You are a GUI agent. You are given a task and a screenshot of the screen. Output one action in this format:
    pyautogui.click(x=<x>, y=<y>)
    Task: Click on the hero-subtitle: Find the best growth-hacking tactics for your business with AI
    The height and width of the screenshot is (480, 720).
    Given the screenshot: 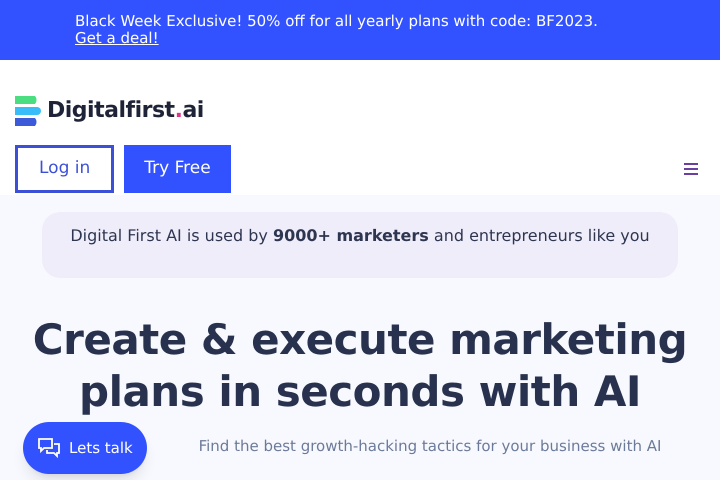 What is the action you would take?
    pyautogui.click(x=430, y=446)
    